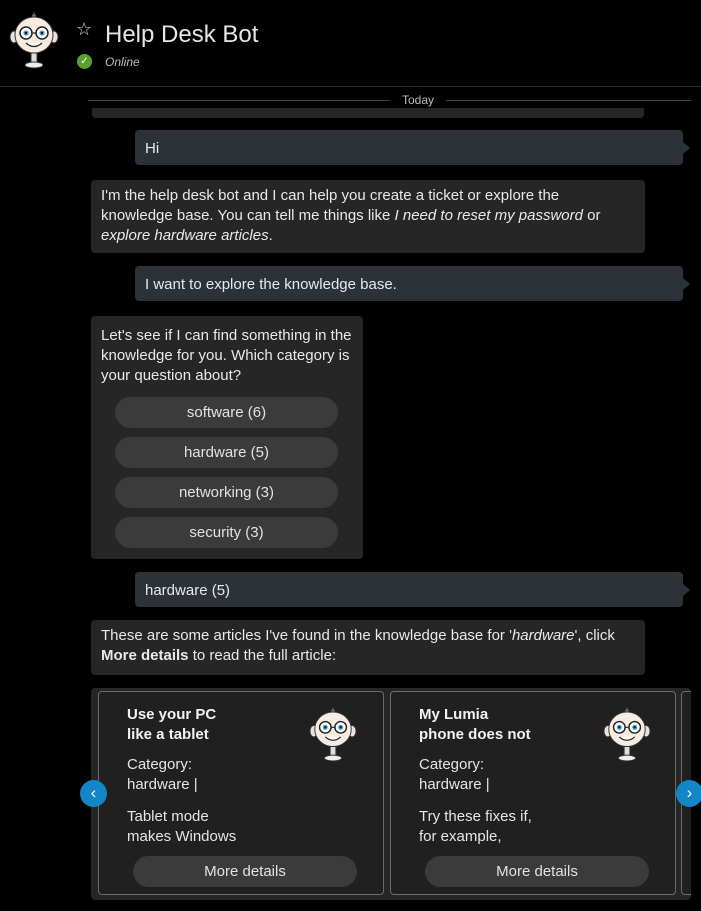  What do you see at coordinates (226, 532) in the screenshot?
I see `choice-security: security (3)` at bounding box center [226, 532].